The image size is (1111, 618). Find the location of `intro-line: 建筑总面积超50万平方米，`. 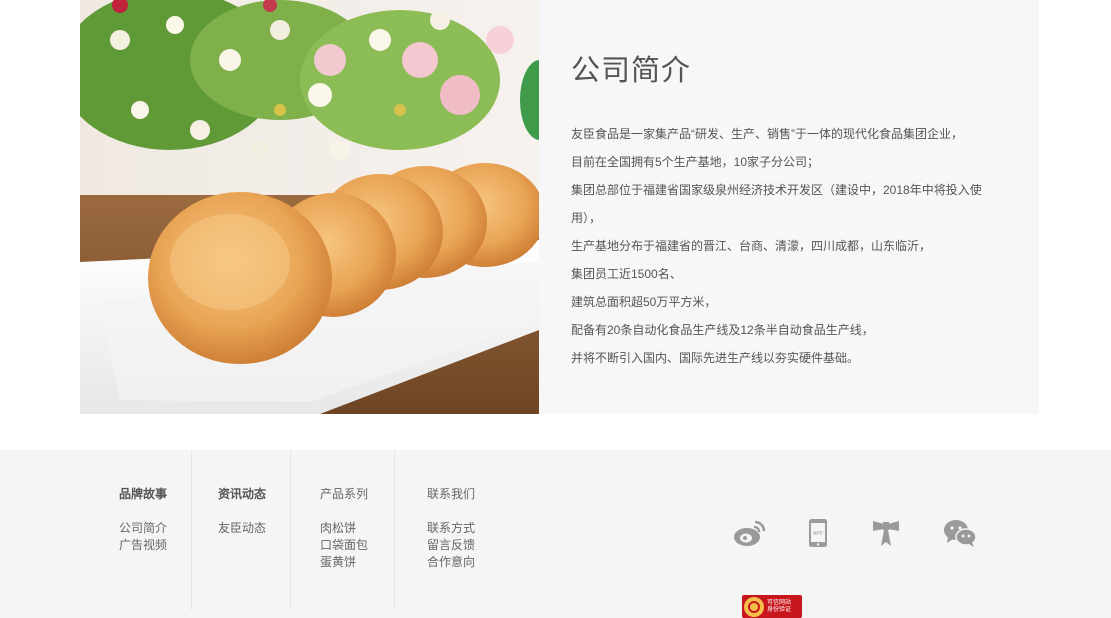

intro-line: 建筑总面积超50万平方米， is located at coordinates (644, 302).